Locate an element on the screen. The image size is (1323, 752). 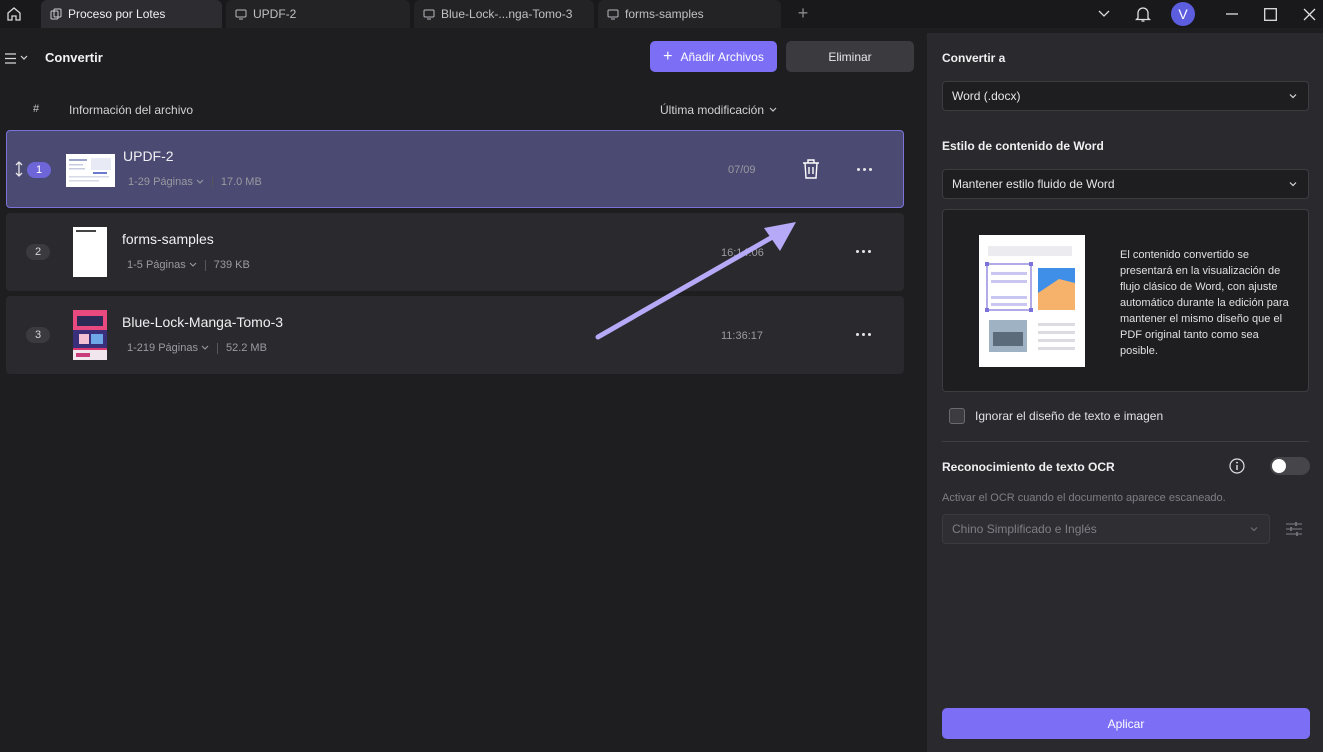
tab-label: forms-samples is located at coordinates (664, 14).